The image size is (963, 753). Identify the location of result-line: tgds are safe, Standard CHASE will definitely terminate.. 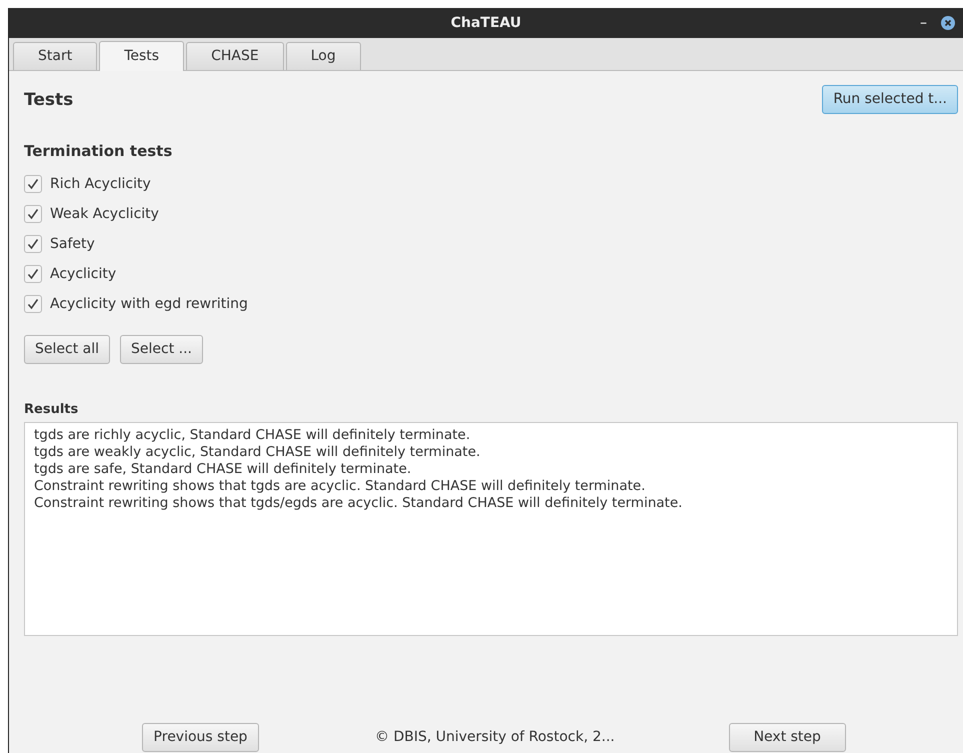
(223, 469).